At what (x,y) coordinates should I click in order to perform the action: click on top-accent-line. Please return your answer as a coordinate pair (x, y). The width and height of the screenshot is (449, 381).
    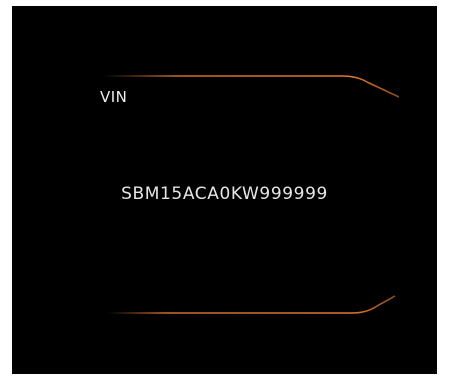
    Looking at the image, I should click on (251, 86).